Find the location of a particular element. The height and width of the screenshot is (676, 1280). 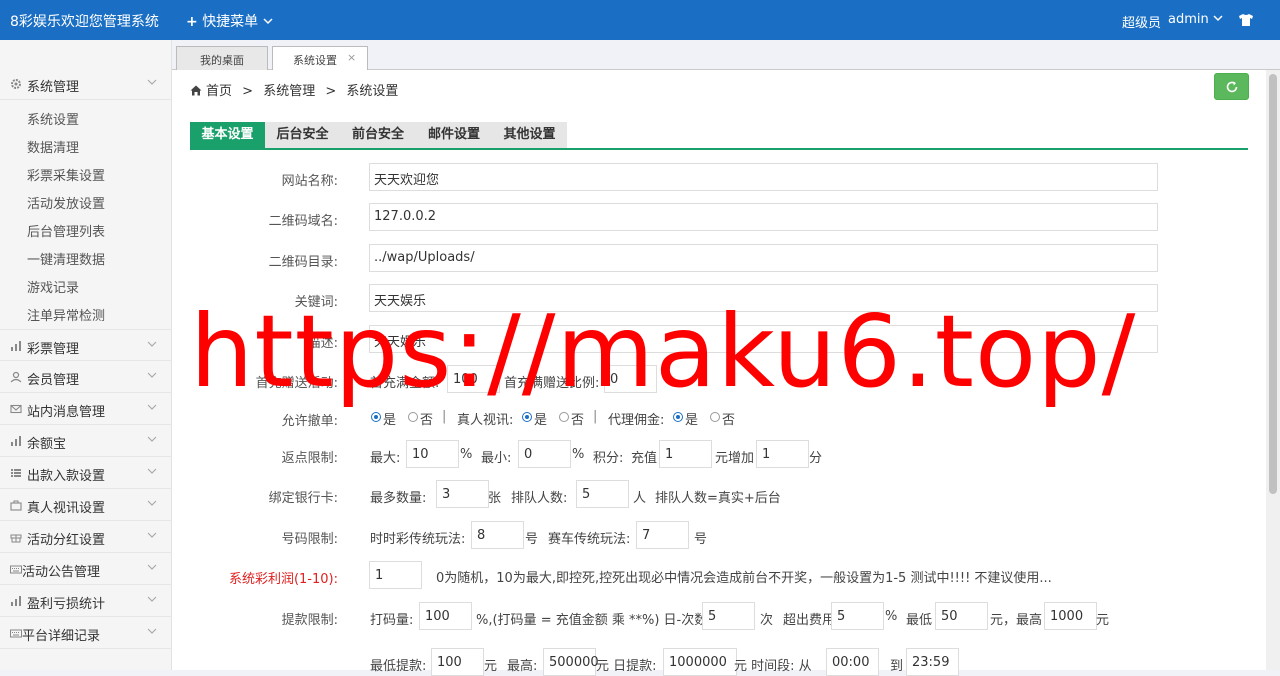

bank-queue-input: 5 is located at coordinates (602, 494).